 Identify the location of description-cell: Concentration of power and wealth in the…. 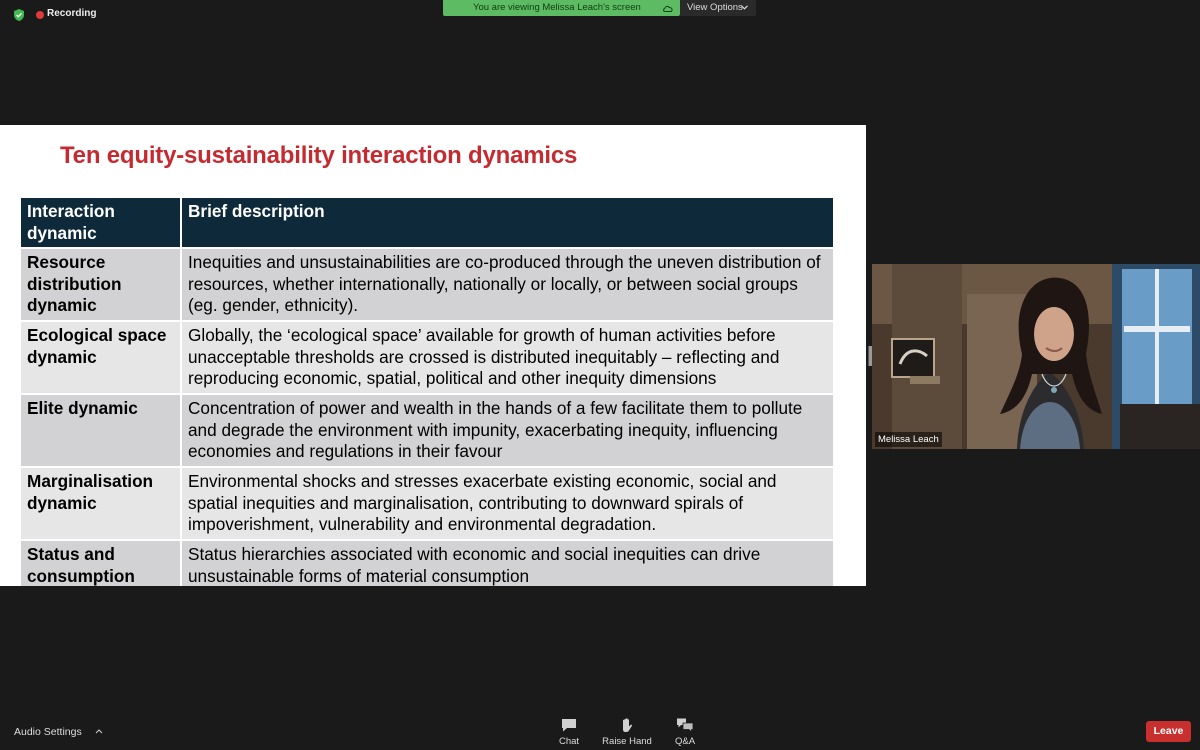
(507, 430).